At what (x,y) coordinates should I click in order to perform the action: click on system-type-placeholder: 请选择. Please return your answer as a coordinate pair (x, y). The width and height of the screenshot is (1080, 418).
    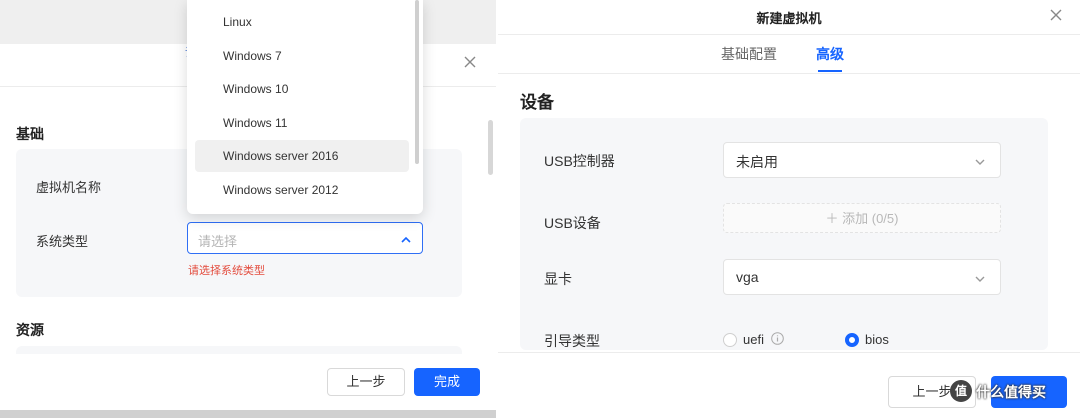
    Looking at the image, I should click on (218, 241).